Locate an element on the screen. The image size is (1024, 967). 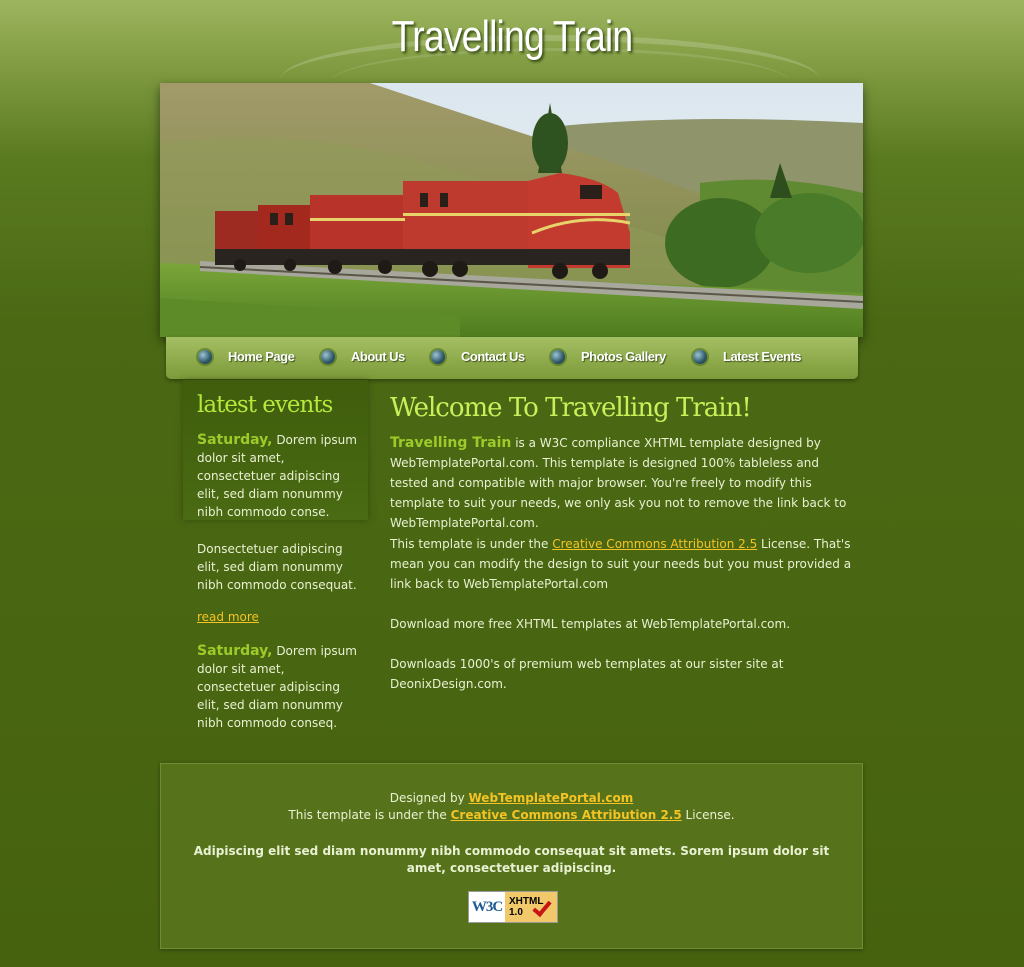
footer-license-link: Creative Commons Attribution 2.5 is located at coordinates (566, 815).